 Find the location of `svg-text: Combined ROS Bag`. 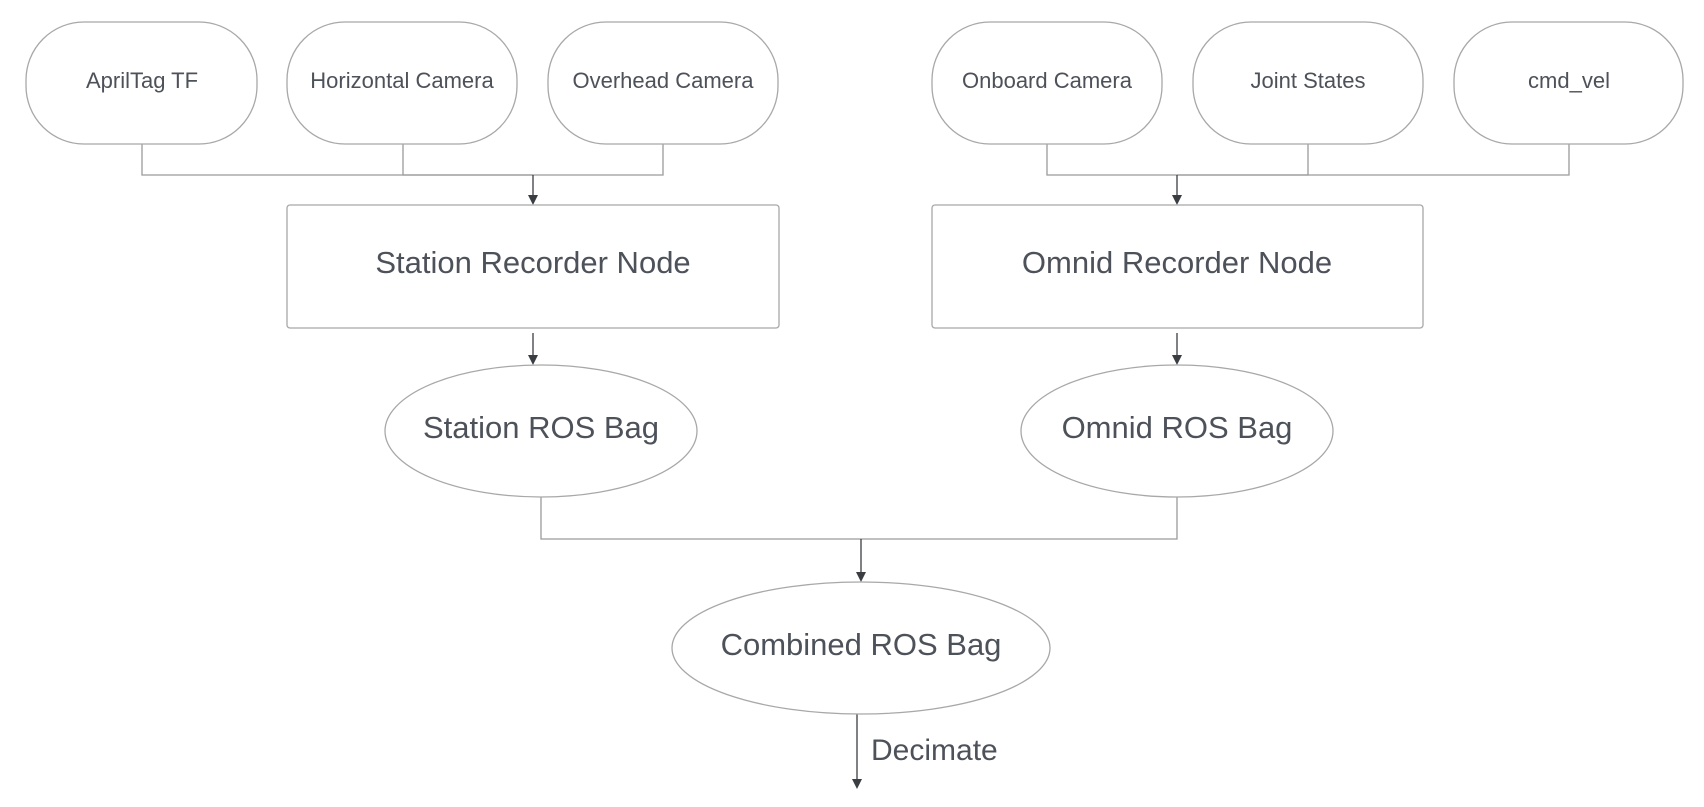

svg-text: Combined ROS Bag is located at coordinates (861, 644).